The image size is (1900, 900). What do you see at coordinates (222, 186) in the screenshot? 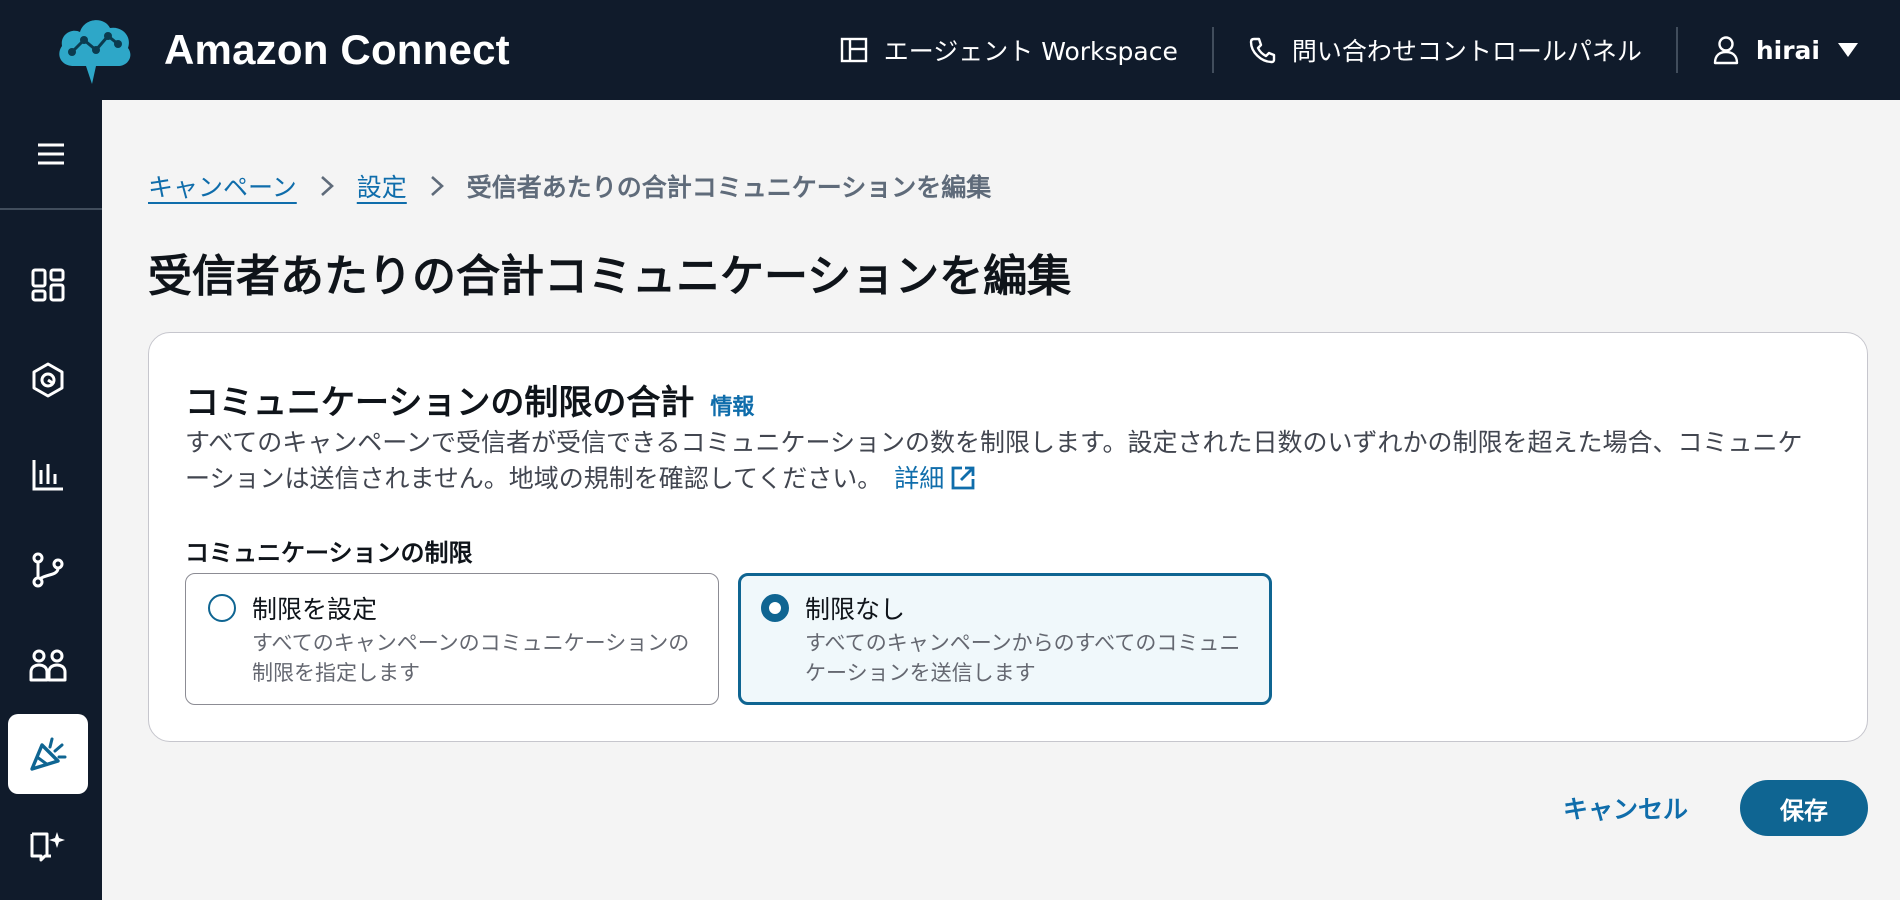
I see `breadcrumb-campaigns-link: キャンペーン` at bounding box center [222, 186].